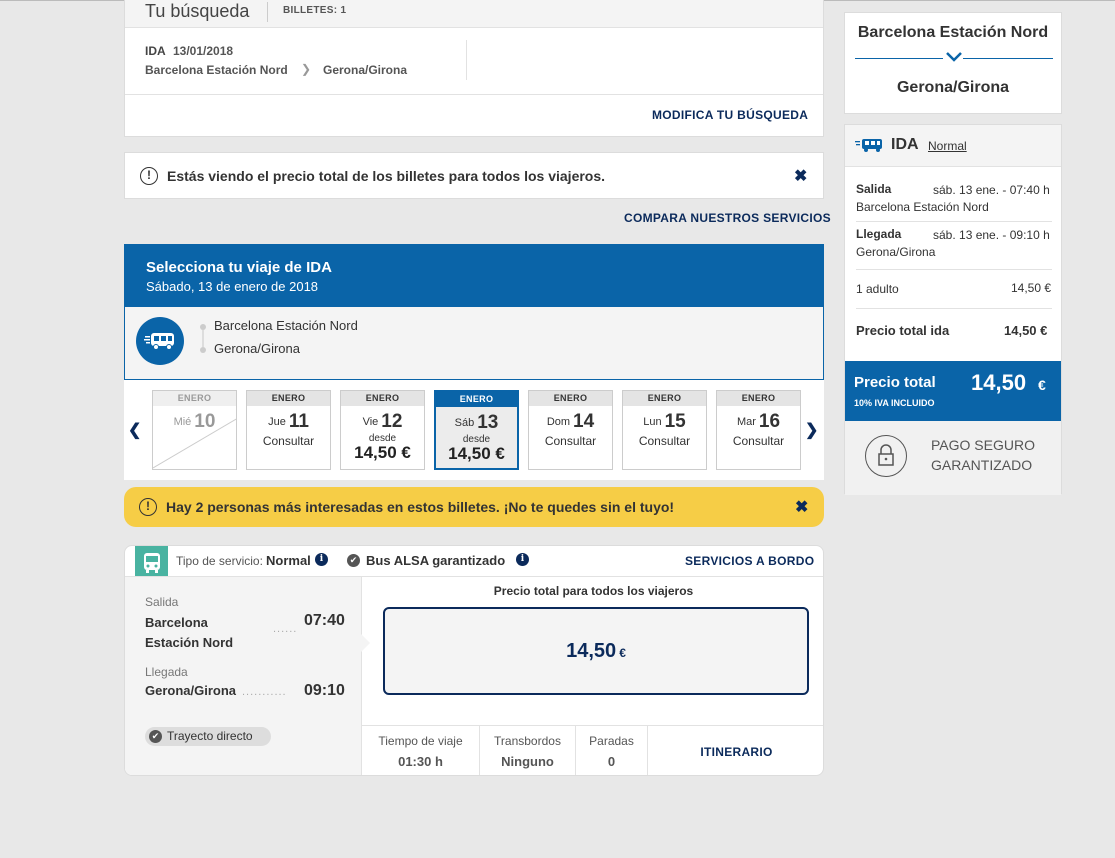  What do you see at coordinates (877, 289) in the screenshot?
I see `passenger-count: 1 adulto` at bounding box center [877, 289].